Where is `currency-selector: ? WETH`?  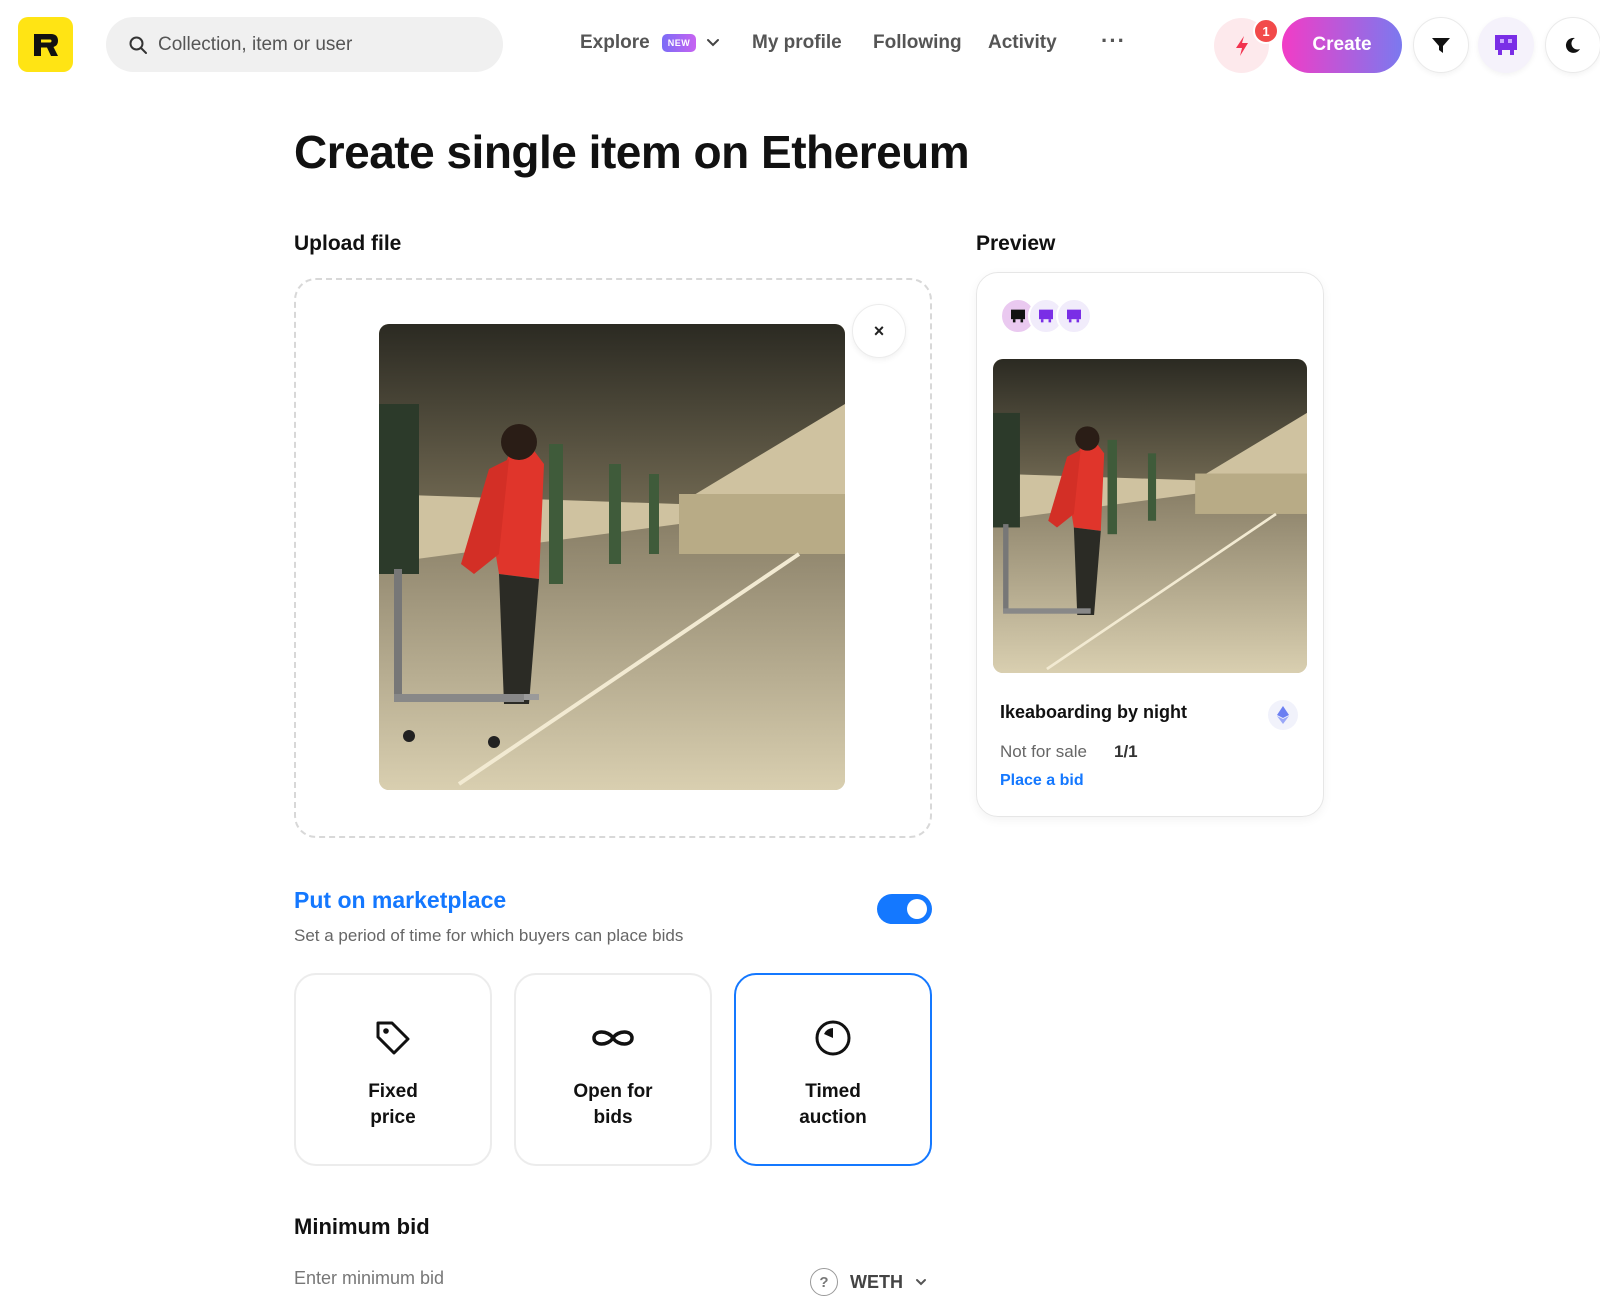 currency-selector: ? WETH is located at coordinates (868, 1282).